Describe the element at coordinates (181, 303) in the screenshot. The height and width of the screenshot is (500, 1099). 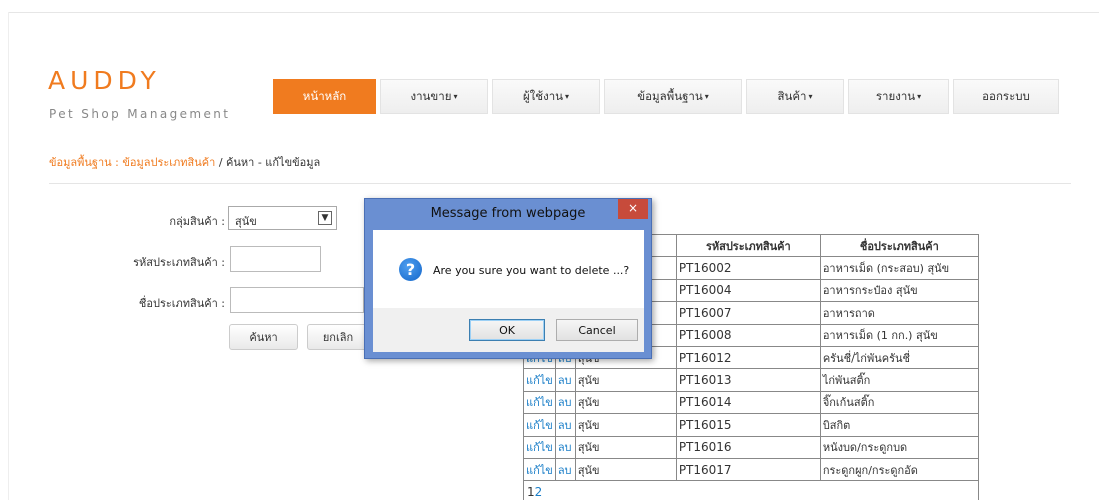
I see `name-label: ชื่อประเภทสินค้า :` at that location.